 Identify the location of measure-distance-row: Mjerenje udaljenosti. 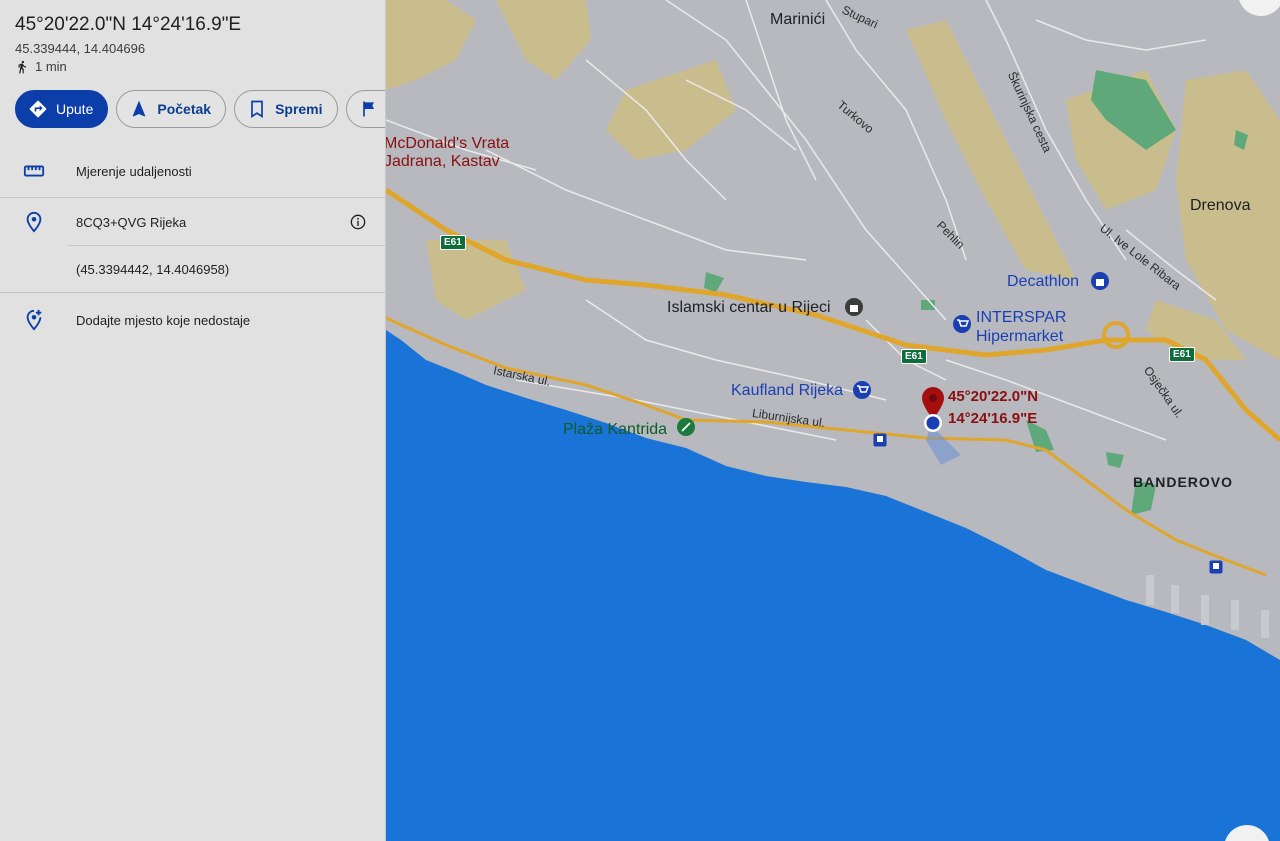
(192, 171).